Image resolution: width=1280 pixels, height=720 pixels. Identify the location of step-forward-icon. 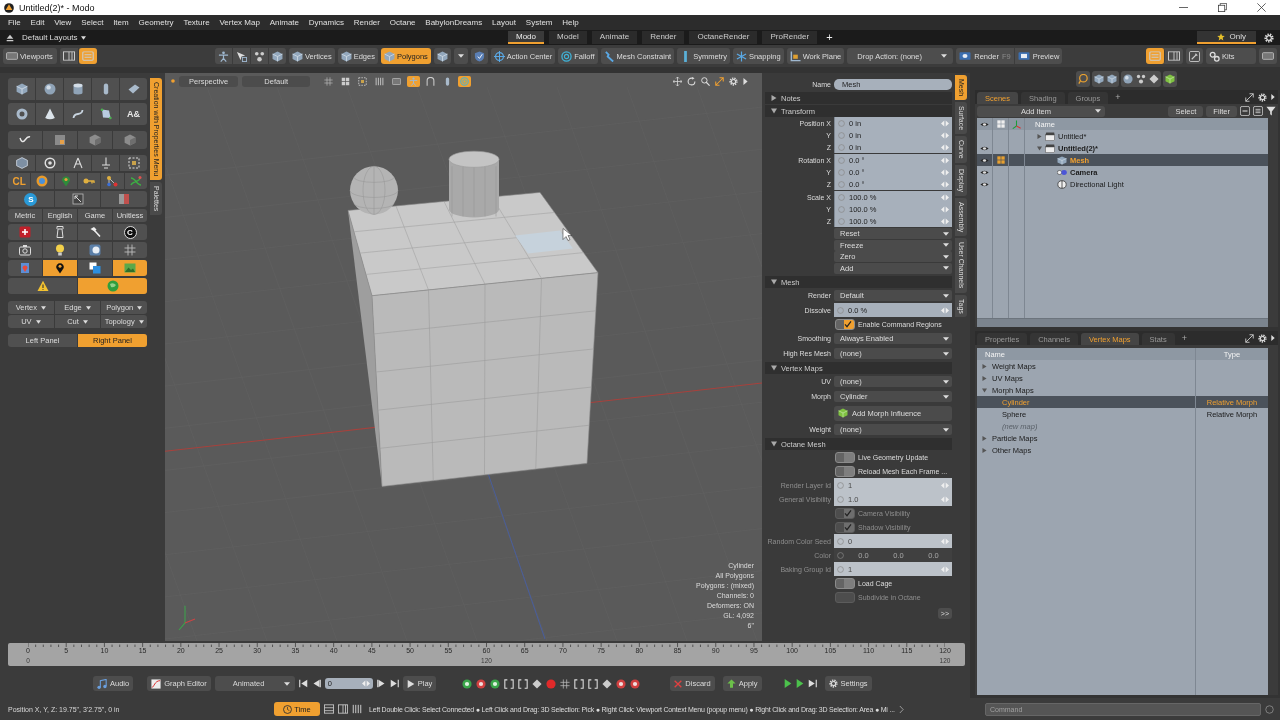
(381, 683).